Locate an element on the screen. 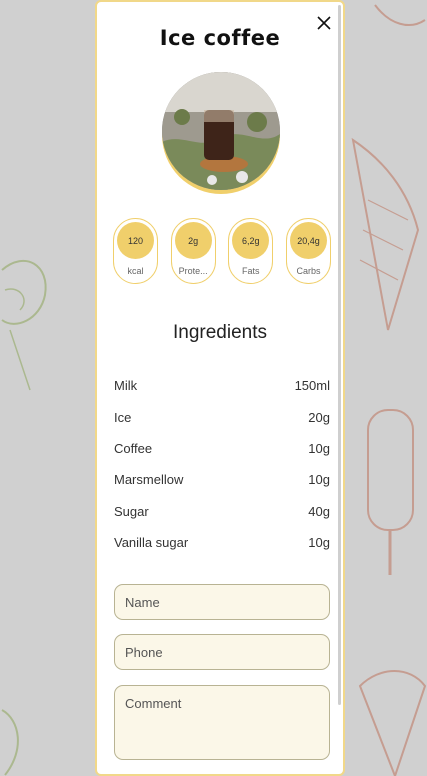 The width and height of the screenshot is (427, 776). sketch-bottom-left-icon is located at coordinates (10, 742).